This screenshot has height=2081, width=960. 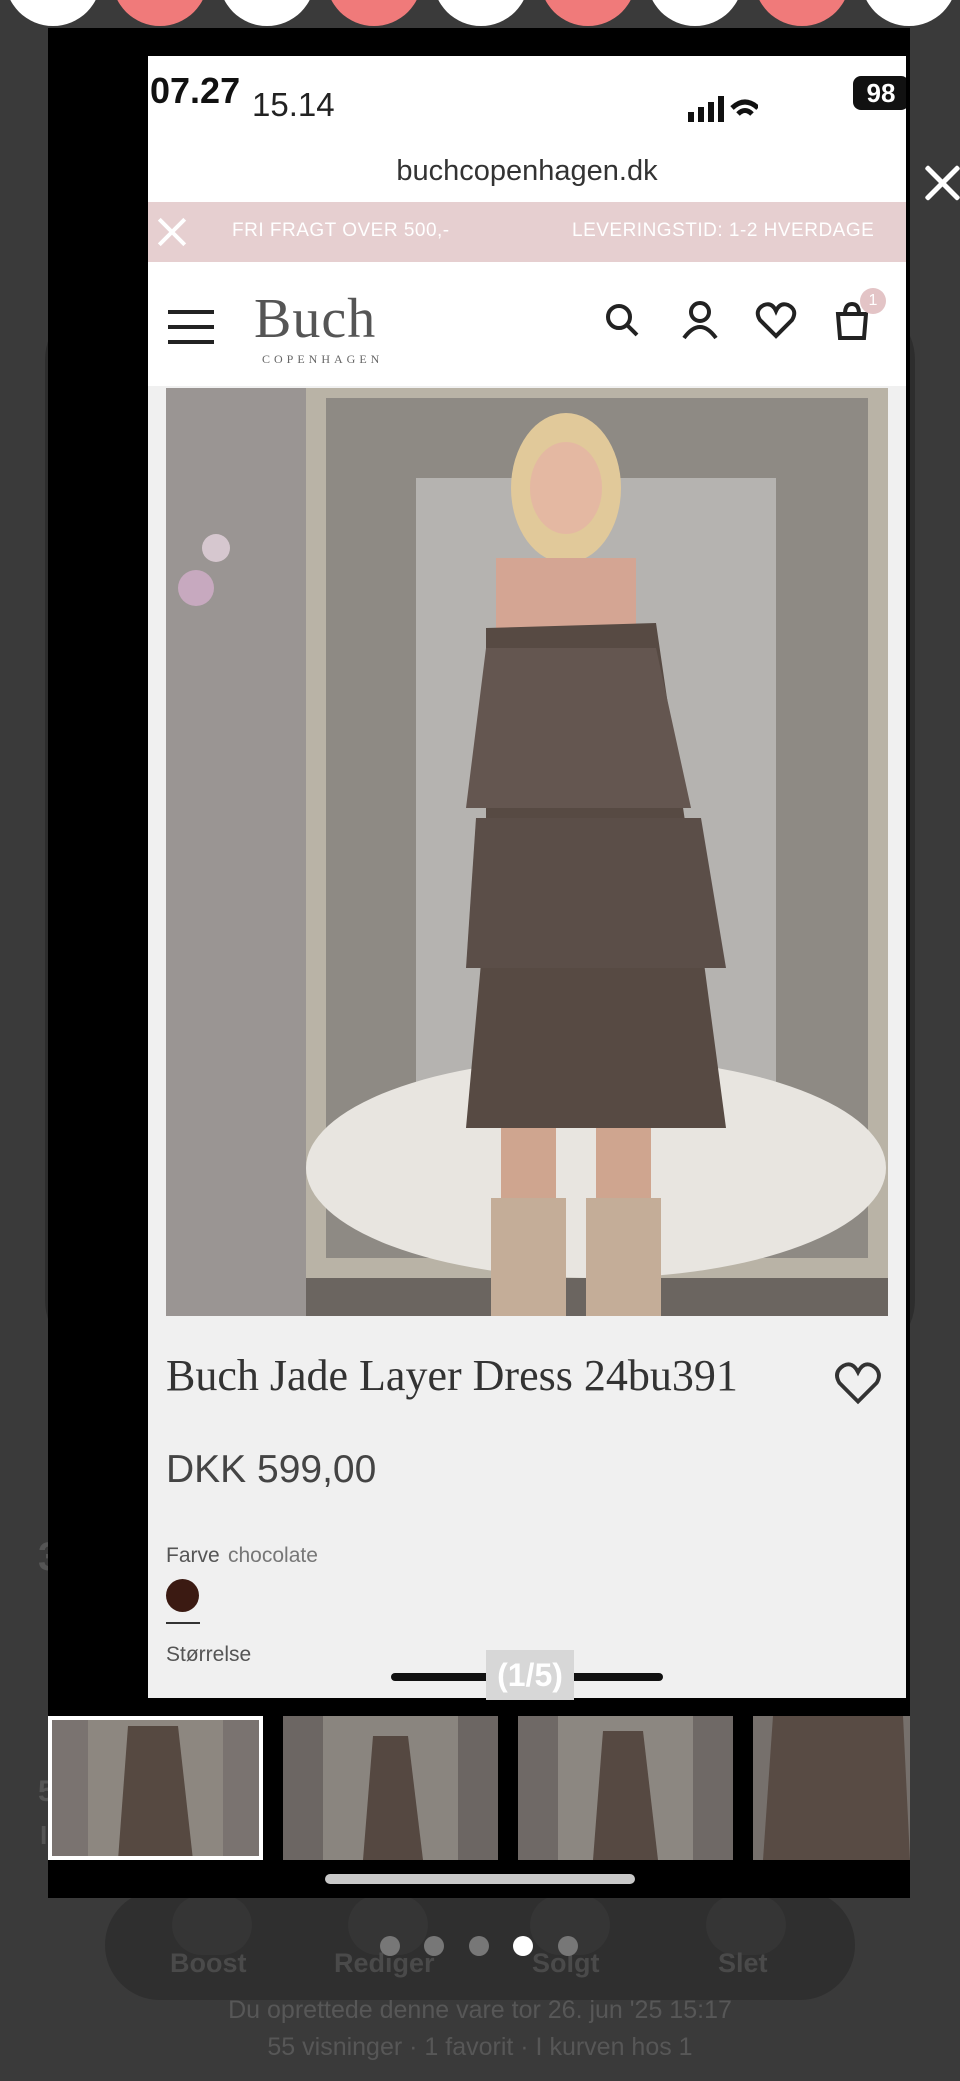 I want to click on swatch-underline, so click(x=183, y=1623).